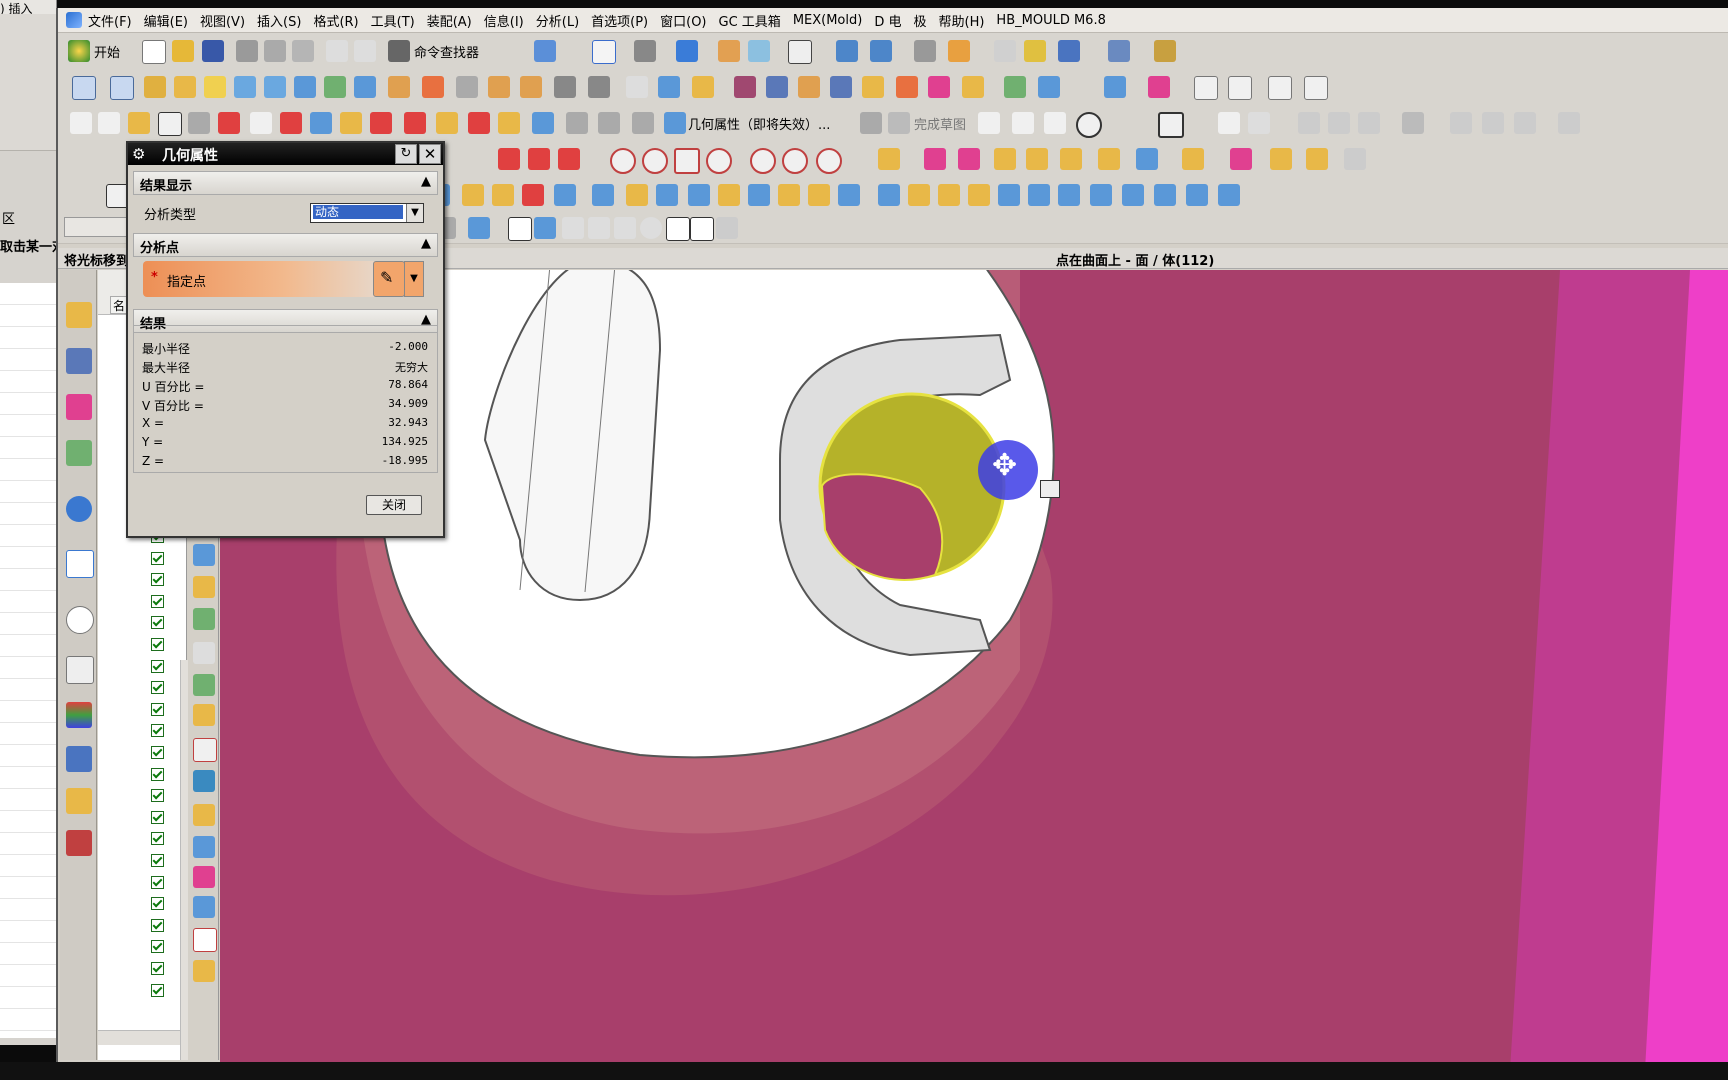 The width and height of the screenshot is (1728, 1080). What do you see at coordinates (959, 51) in the screenshot?
I see `snap-icon` at bounding box center [959, 51].